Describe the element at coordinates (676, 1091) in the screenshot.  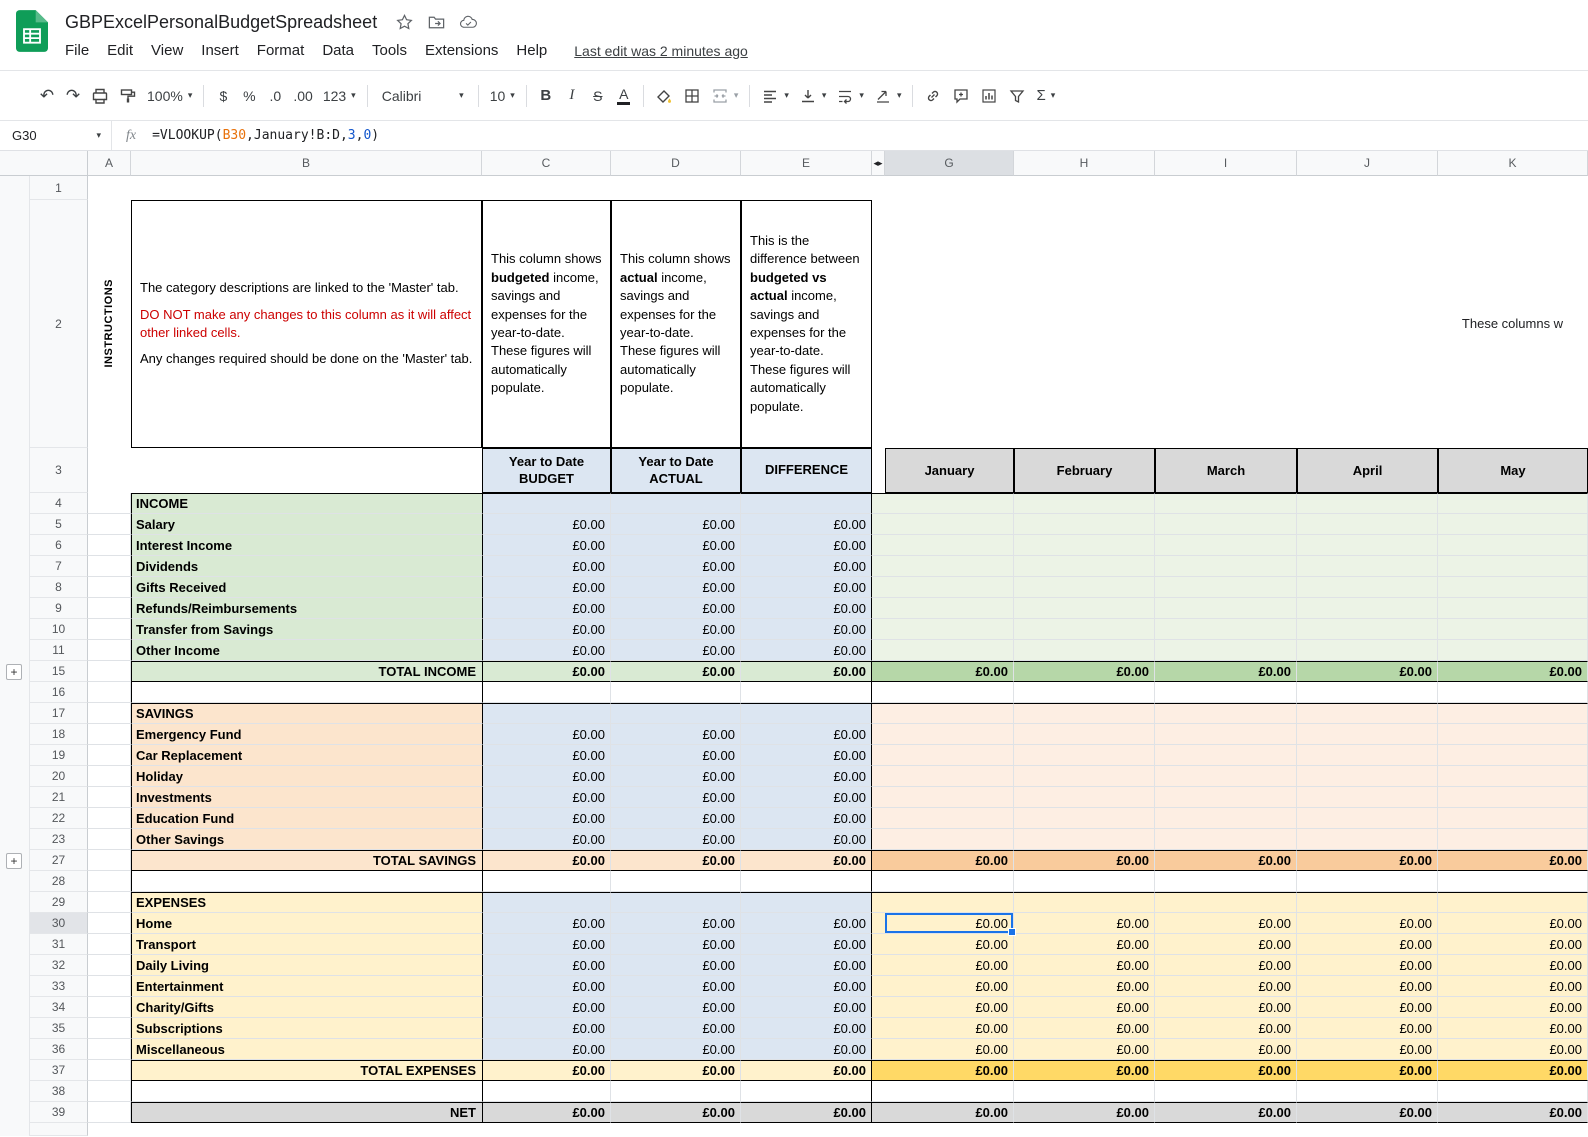
I see `cell-D38` at that location.